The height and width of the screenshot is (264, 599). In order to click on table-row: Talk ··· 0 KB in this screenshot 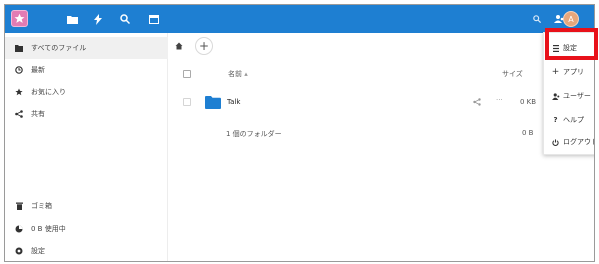, I will do `click(381, 103)`.